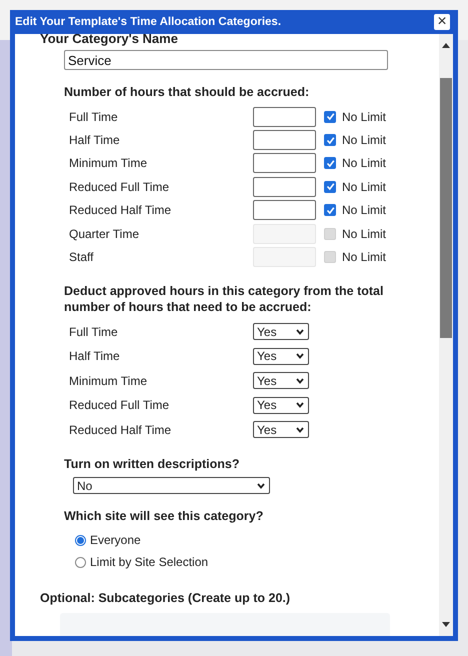  What do you see at coordinates (224, 298) in the screenshot?
I see `section-heading: Deduct approved hours in this category from the total number of hours that need to be accrued:` at bounding box center [224, 298].